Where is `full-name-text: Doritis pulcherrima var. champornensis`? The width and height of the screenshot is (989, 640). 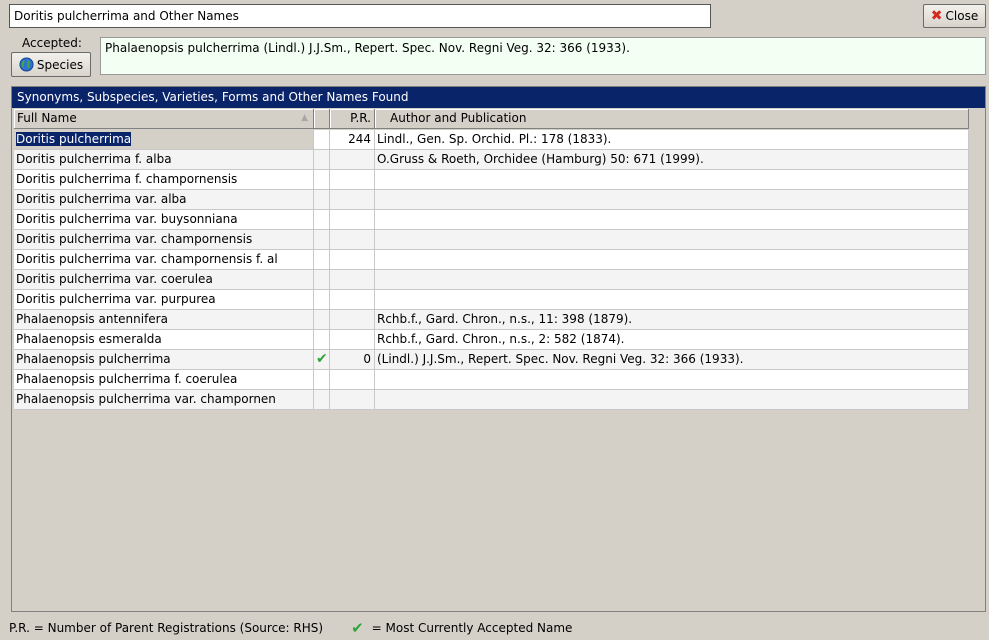 full-name-text: Doritis pulcherrima var. champornensis is located at coordinates (134, 239).